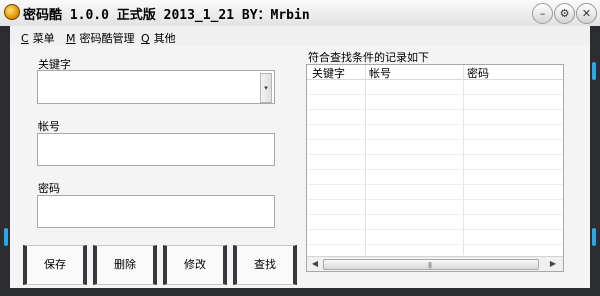 The height and width of the screenshot is (296, 600). I want to click on menu-label-manage: 密码酷管理, so click(107, 38).